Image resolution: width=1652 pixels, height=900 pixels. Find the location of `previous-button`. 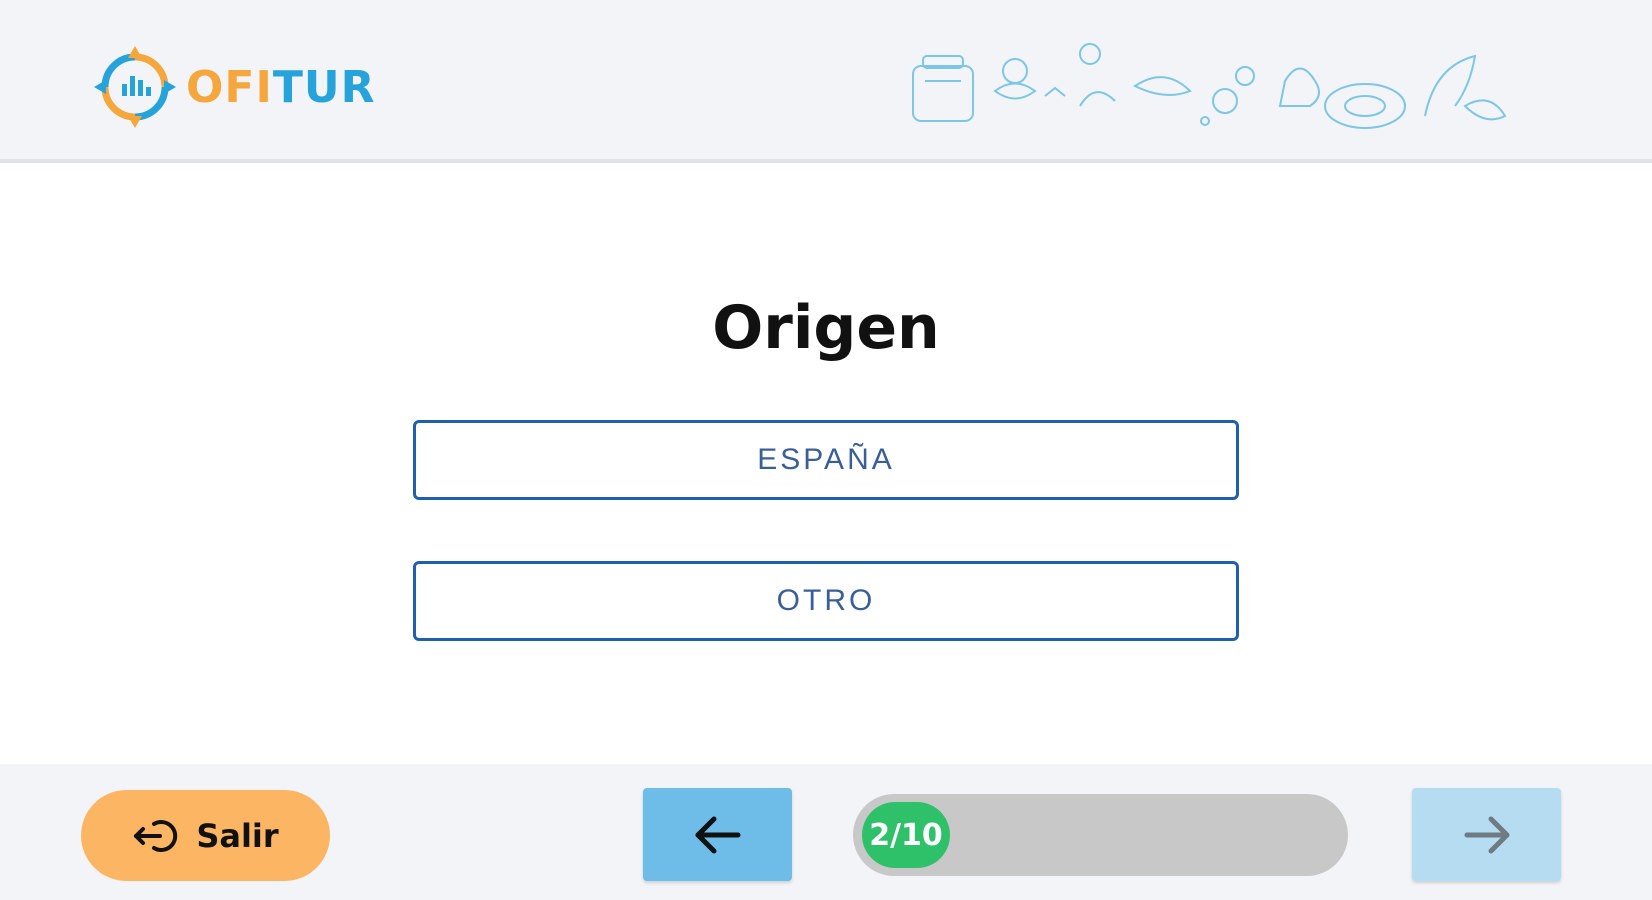

previous-button is located at coordinates (717, 834).